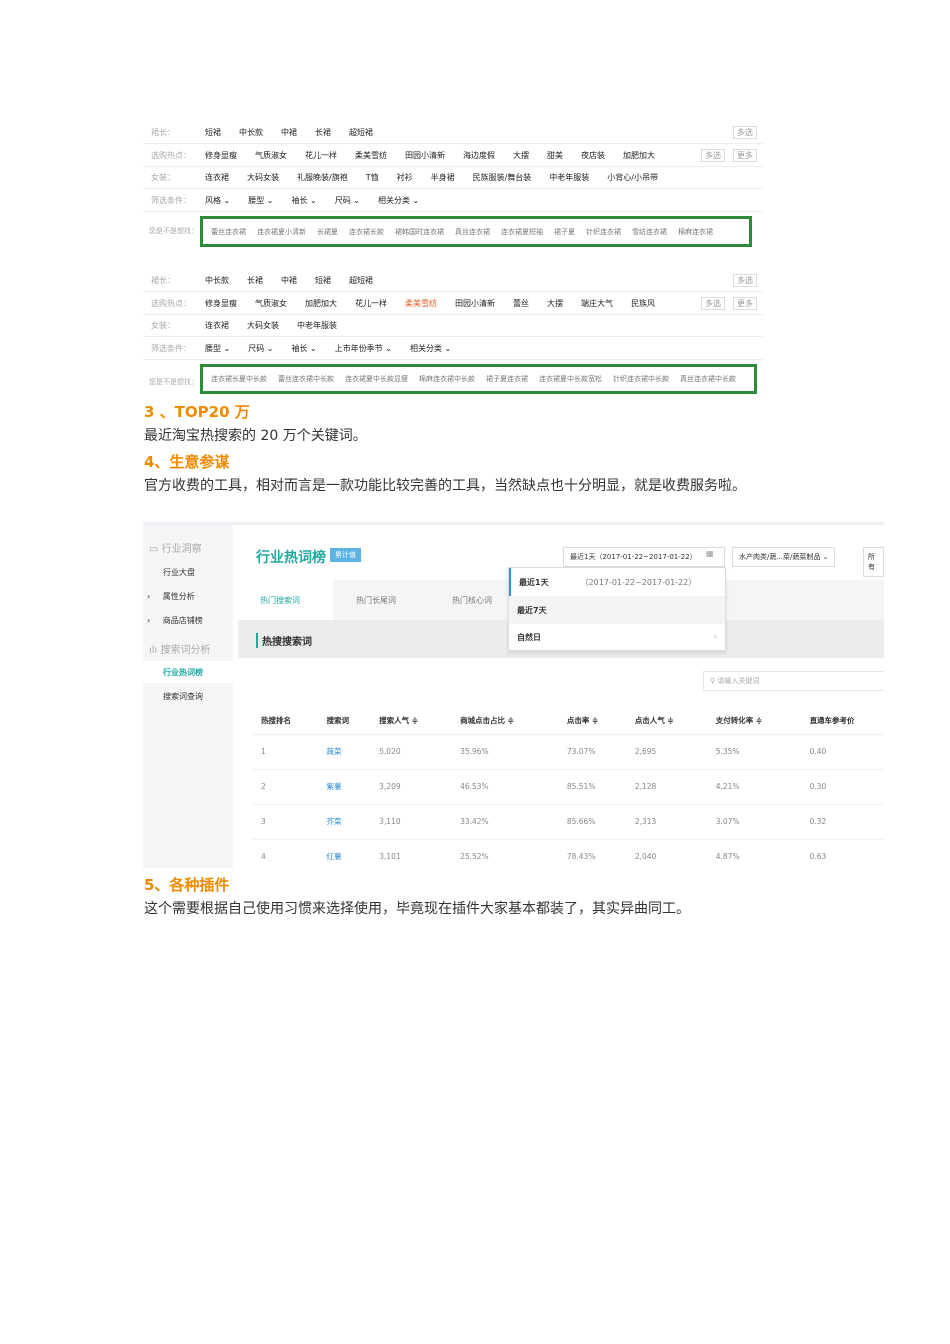 Image resolution: width=950 pixels, height=1344 pixels. What do you see at coordinates (842, 721) in the screenshot?
I see `column-header: 直通车参考价` at bounding box center [842, 721].